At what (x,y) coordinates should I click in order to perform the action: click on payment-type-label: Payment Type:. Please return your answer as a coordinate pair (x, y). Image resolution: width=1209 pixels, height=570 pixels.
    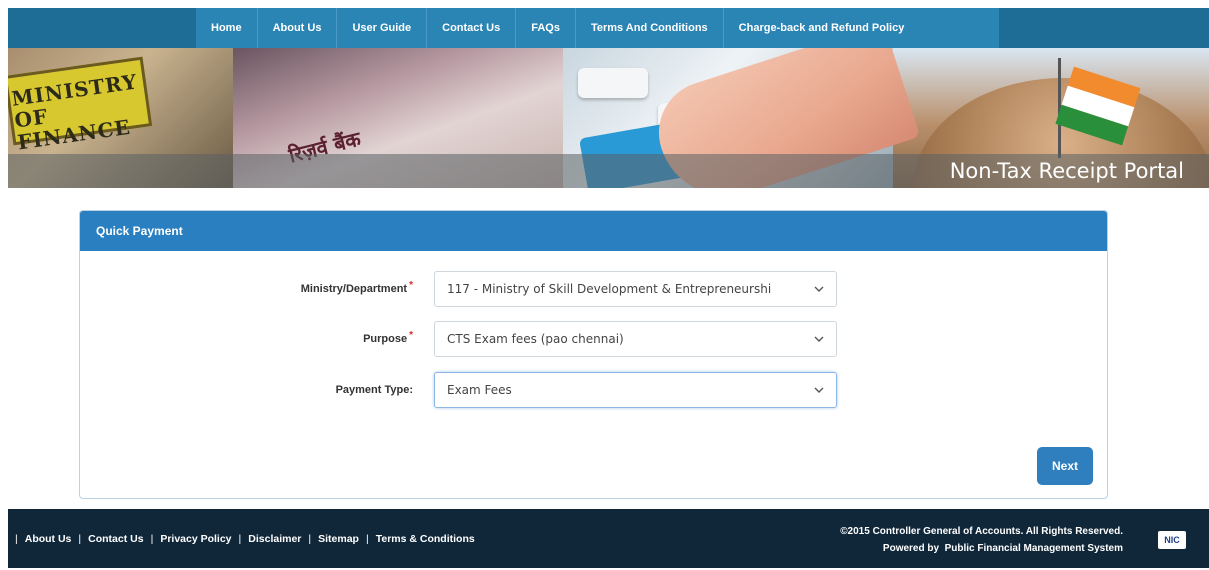
    Looking at the image, I should click on (374, 390).